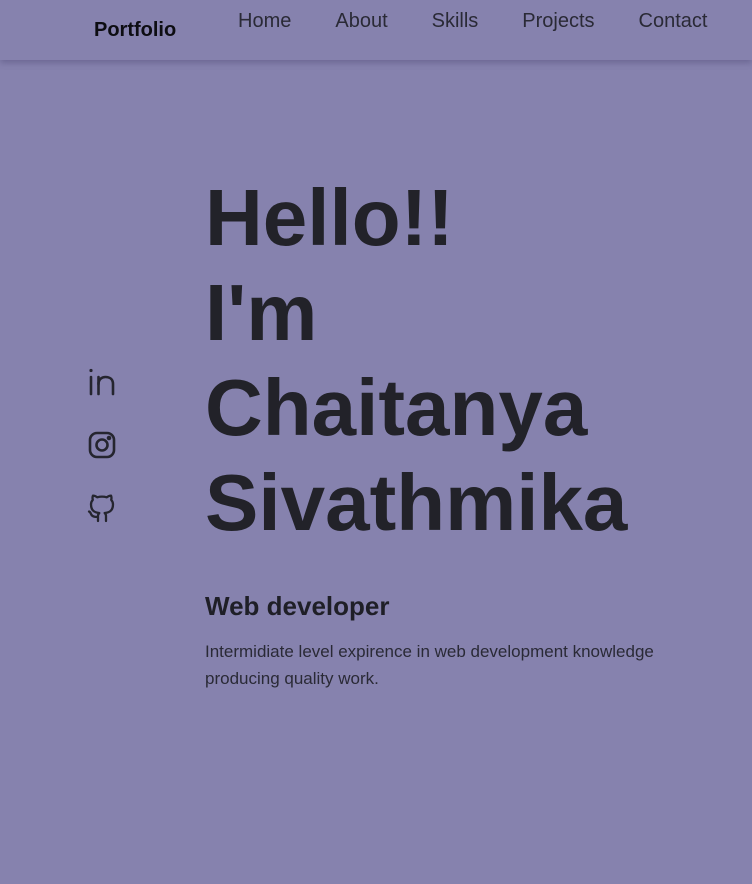 The image size is (752, 884). I want to click on hero-greeting: Hello!!, so click(329, 217).